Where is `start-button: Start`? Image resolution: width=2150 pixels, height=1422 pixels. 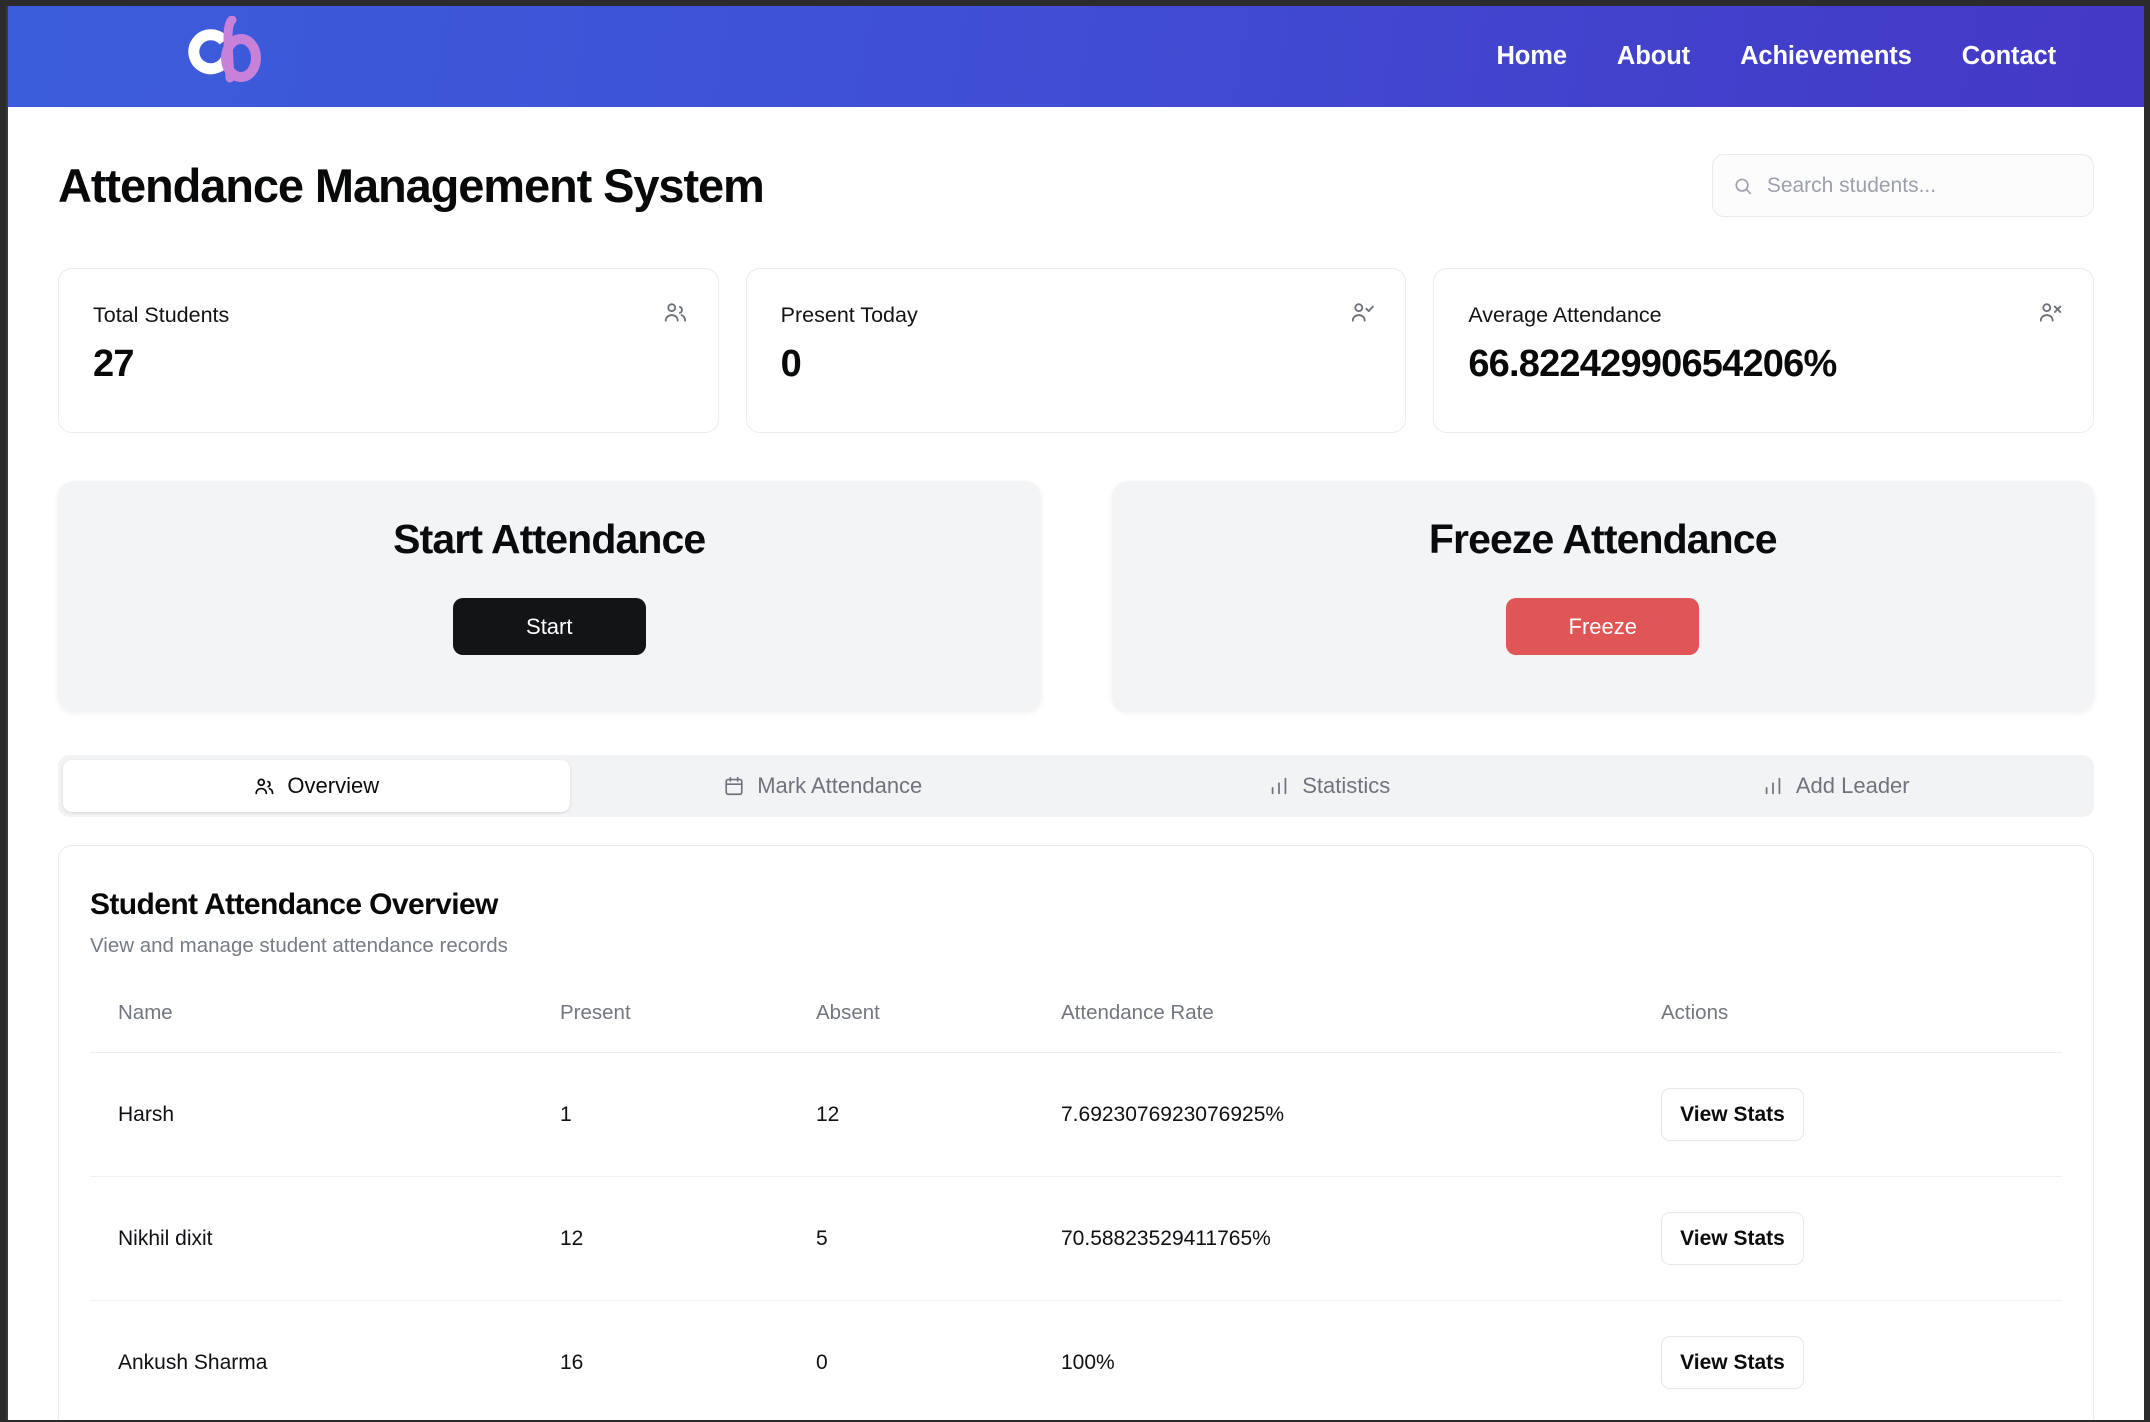
start-button: Start is located at coordinates (549, 626).